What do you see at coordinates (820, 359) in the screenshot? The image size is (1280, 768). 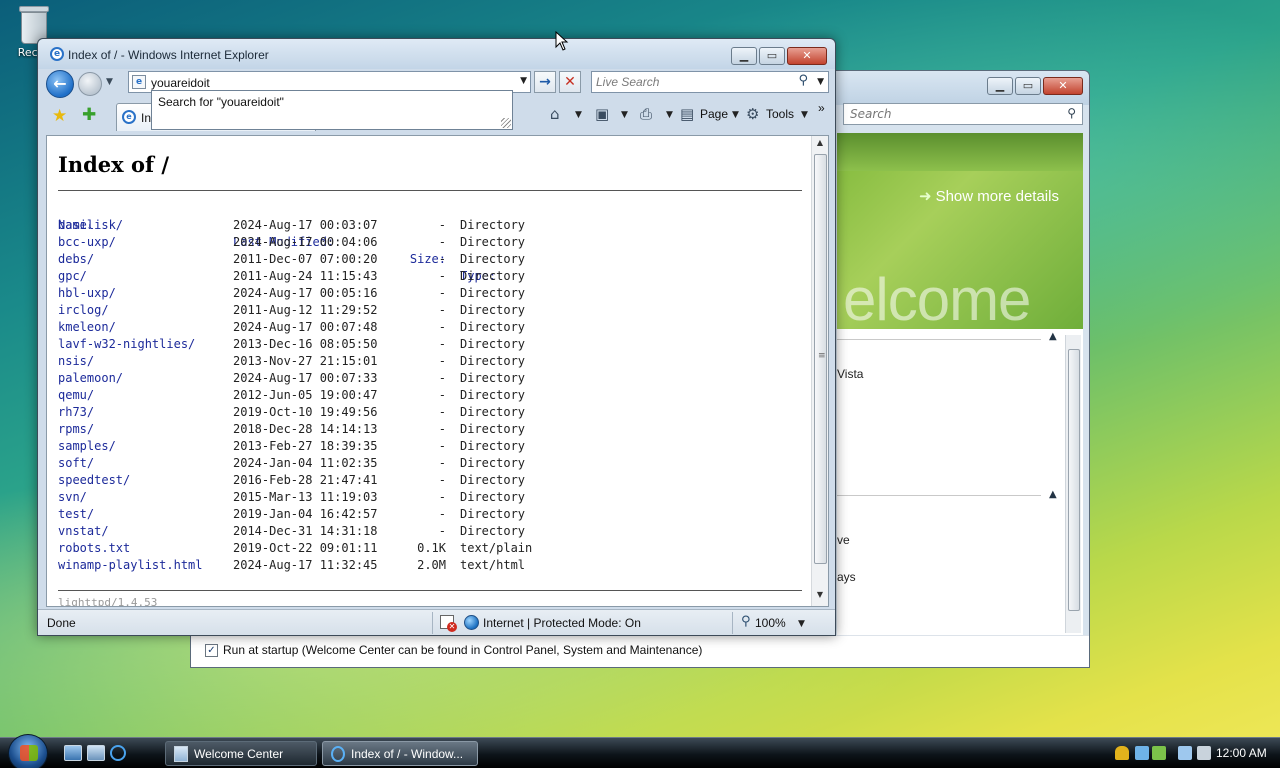 I see `scrollbar-thumb: ≡` at bounding box center [820, 359].